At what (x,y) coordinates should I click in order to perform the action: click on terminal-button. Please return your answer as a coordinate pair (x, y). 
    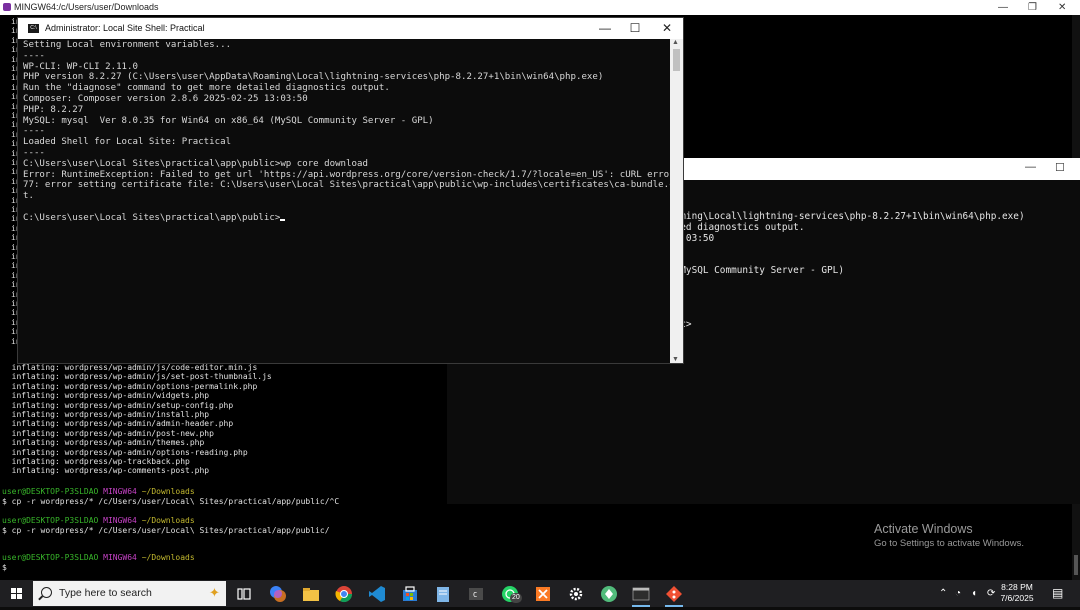
    Looking at the image, I should click on (641, 595).